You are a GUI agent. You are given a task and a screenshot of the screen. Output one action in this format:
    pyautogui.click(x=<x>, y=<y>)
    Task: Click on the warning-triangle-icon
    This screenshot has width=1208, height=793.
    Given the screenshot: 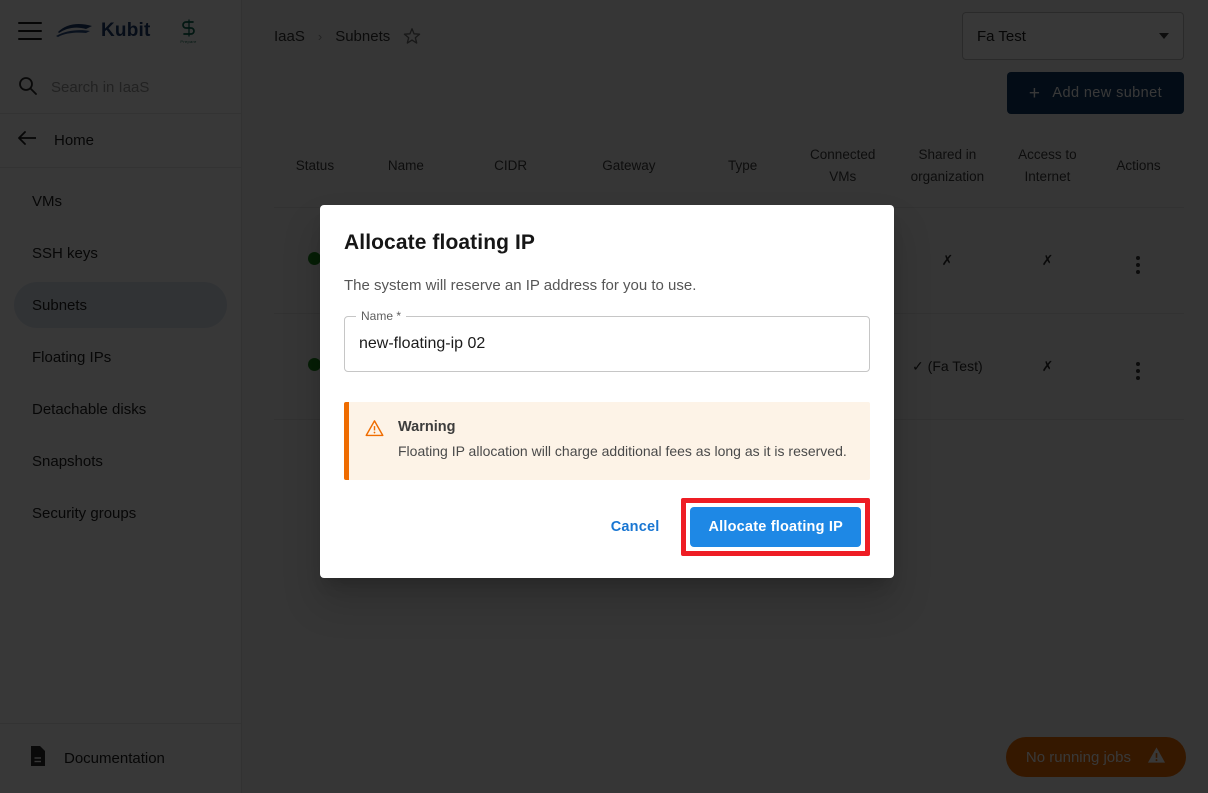 What is the action you would take?
    pyautogui.click(x=374, y=440)
    